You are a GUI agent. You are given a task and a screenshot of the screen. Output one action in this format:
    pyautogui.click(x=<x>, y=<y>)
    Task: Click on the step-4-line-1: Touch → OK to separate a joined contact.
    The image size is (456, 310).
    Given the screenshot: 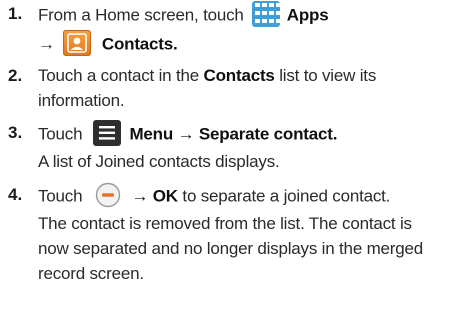 What is the action you would take?
    pyautogui.click(x=214, y=196)
    